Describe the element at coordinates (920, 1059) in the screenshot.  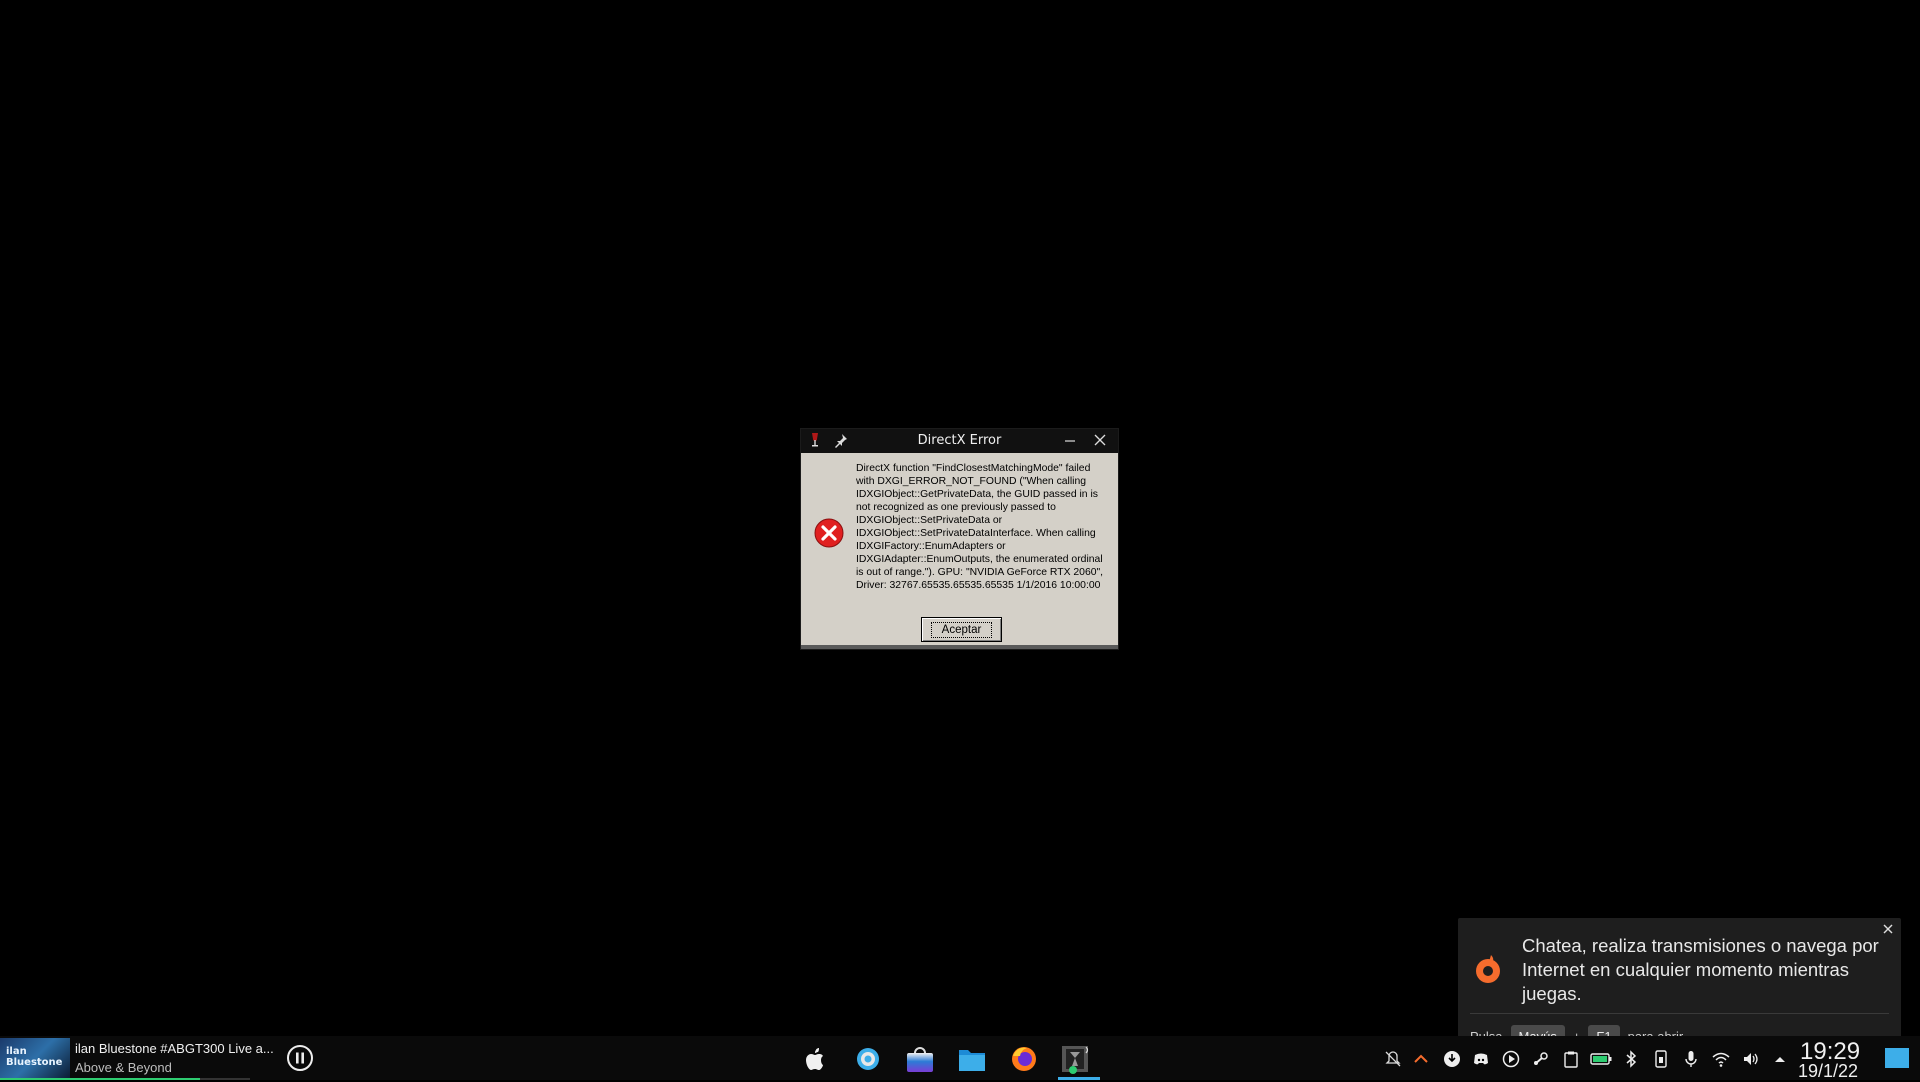
I see `store-icon` at that location.